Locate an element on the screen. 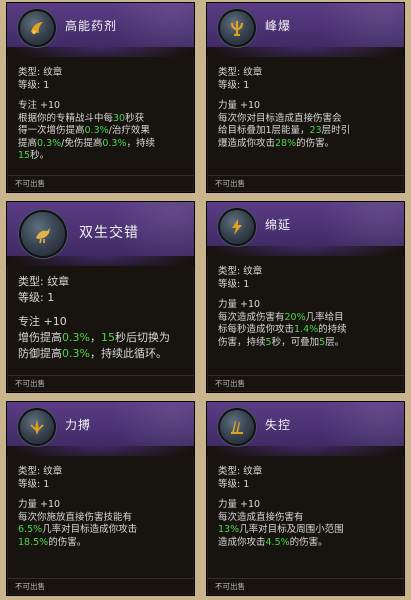 The image size is (411, 600). description-text: 每次造成直接伤害有 is located at coordinates (261, 517).